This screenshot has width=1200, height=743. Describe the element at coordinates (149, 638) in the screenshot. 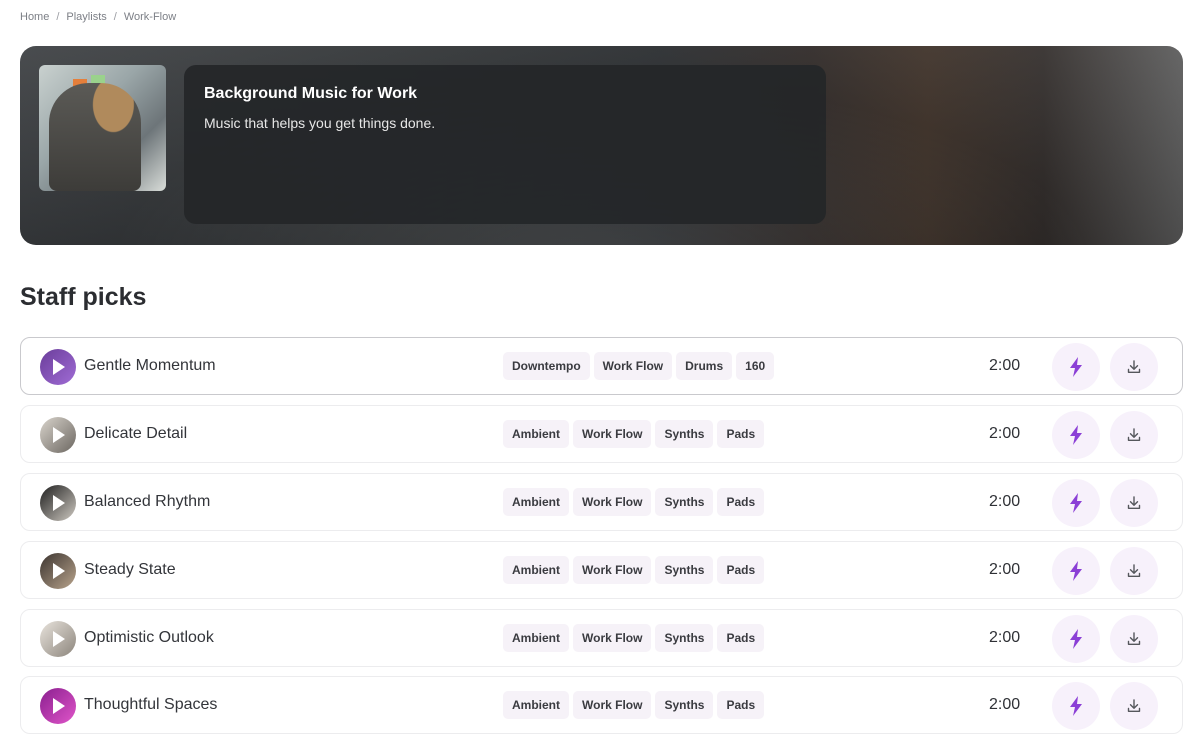

I see `track-title: Optimistic Outlook` at that location.